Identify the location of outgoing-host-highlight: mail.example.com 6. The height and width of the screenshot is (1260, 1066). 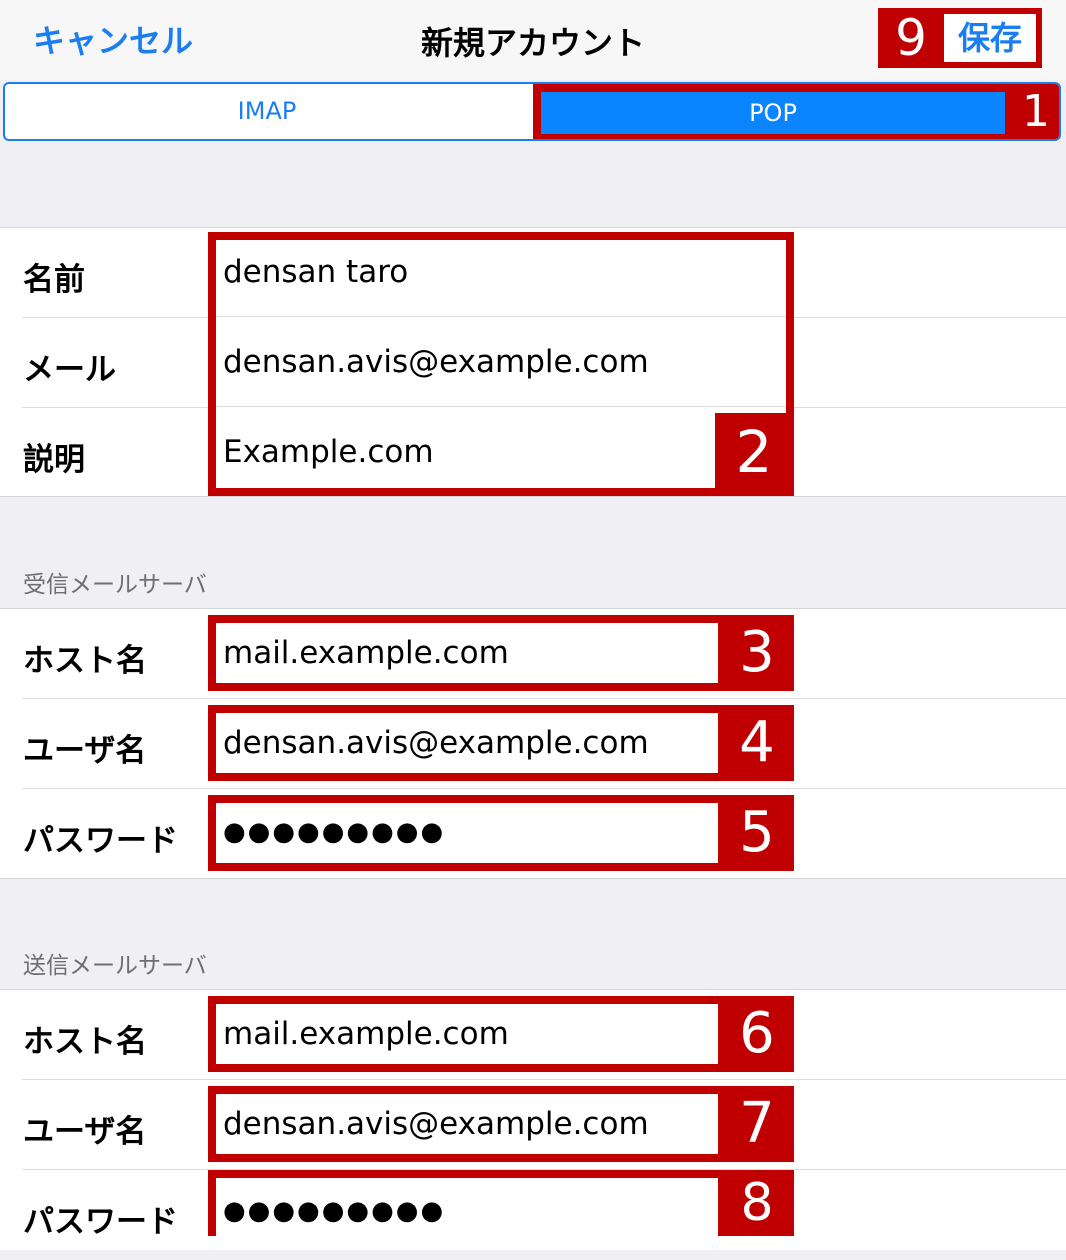
(501, 1034).